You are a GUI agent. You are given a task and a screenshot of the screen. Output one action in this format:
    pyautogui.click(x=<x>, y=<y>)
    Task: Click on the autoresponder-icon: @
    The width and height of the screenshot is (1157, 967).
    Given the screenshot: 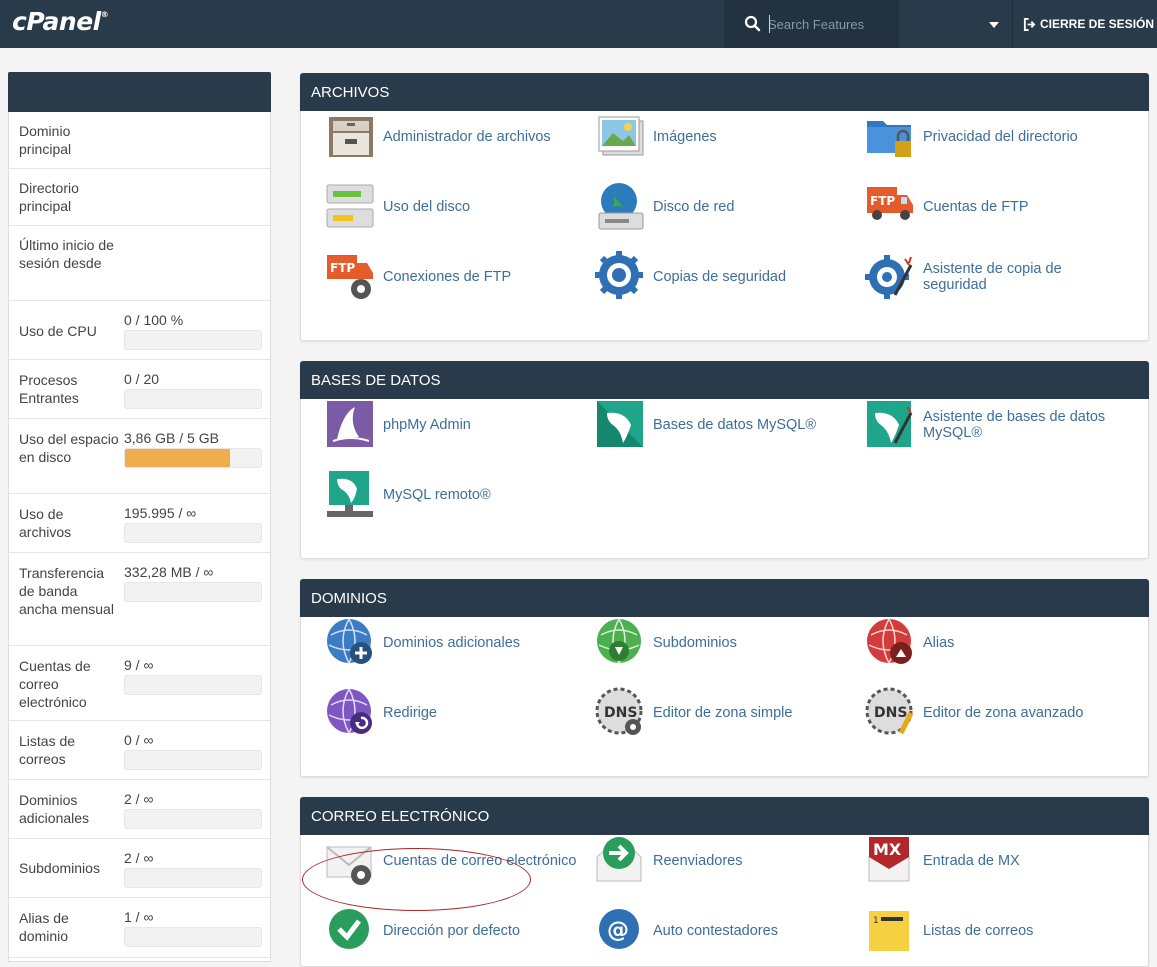 What is the action you would take?
    pyautogui.click(x=621, y=931)
    